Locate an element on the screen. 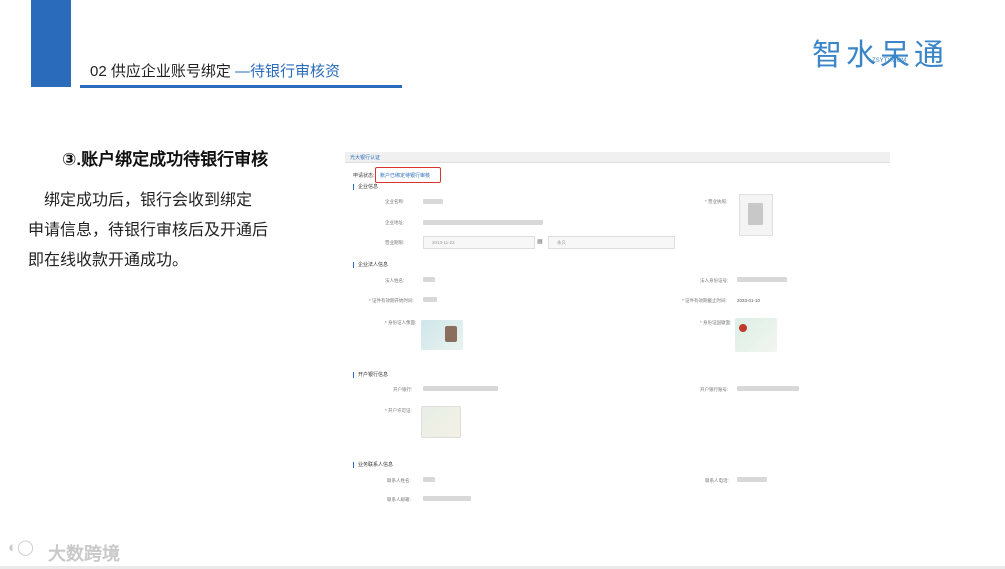 Image resolution: width=1005 pixels, height=569 pixels. description-line: 申请信息，待银行审核后及开通后 is located at coordinates (148, 230).